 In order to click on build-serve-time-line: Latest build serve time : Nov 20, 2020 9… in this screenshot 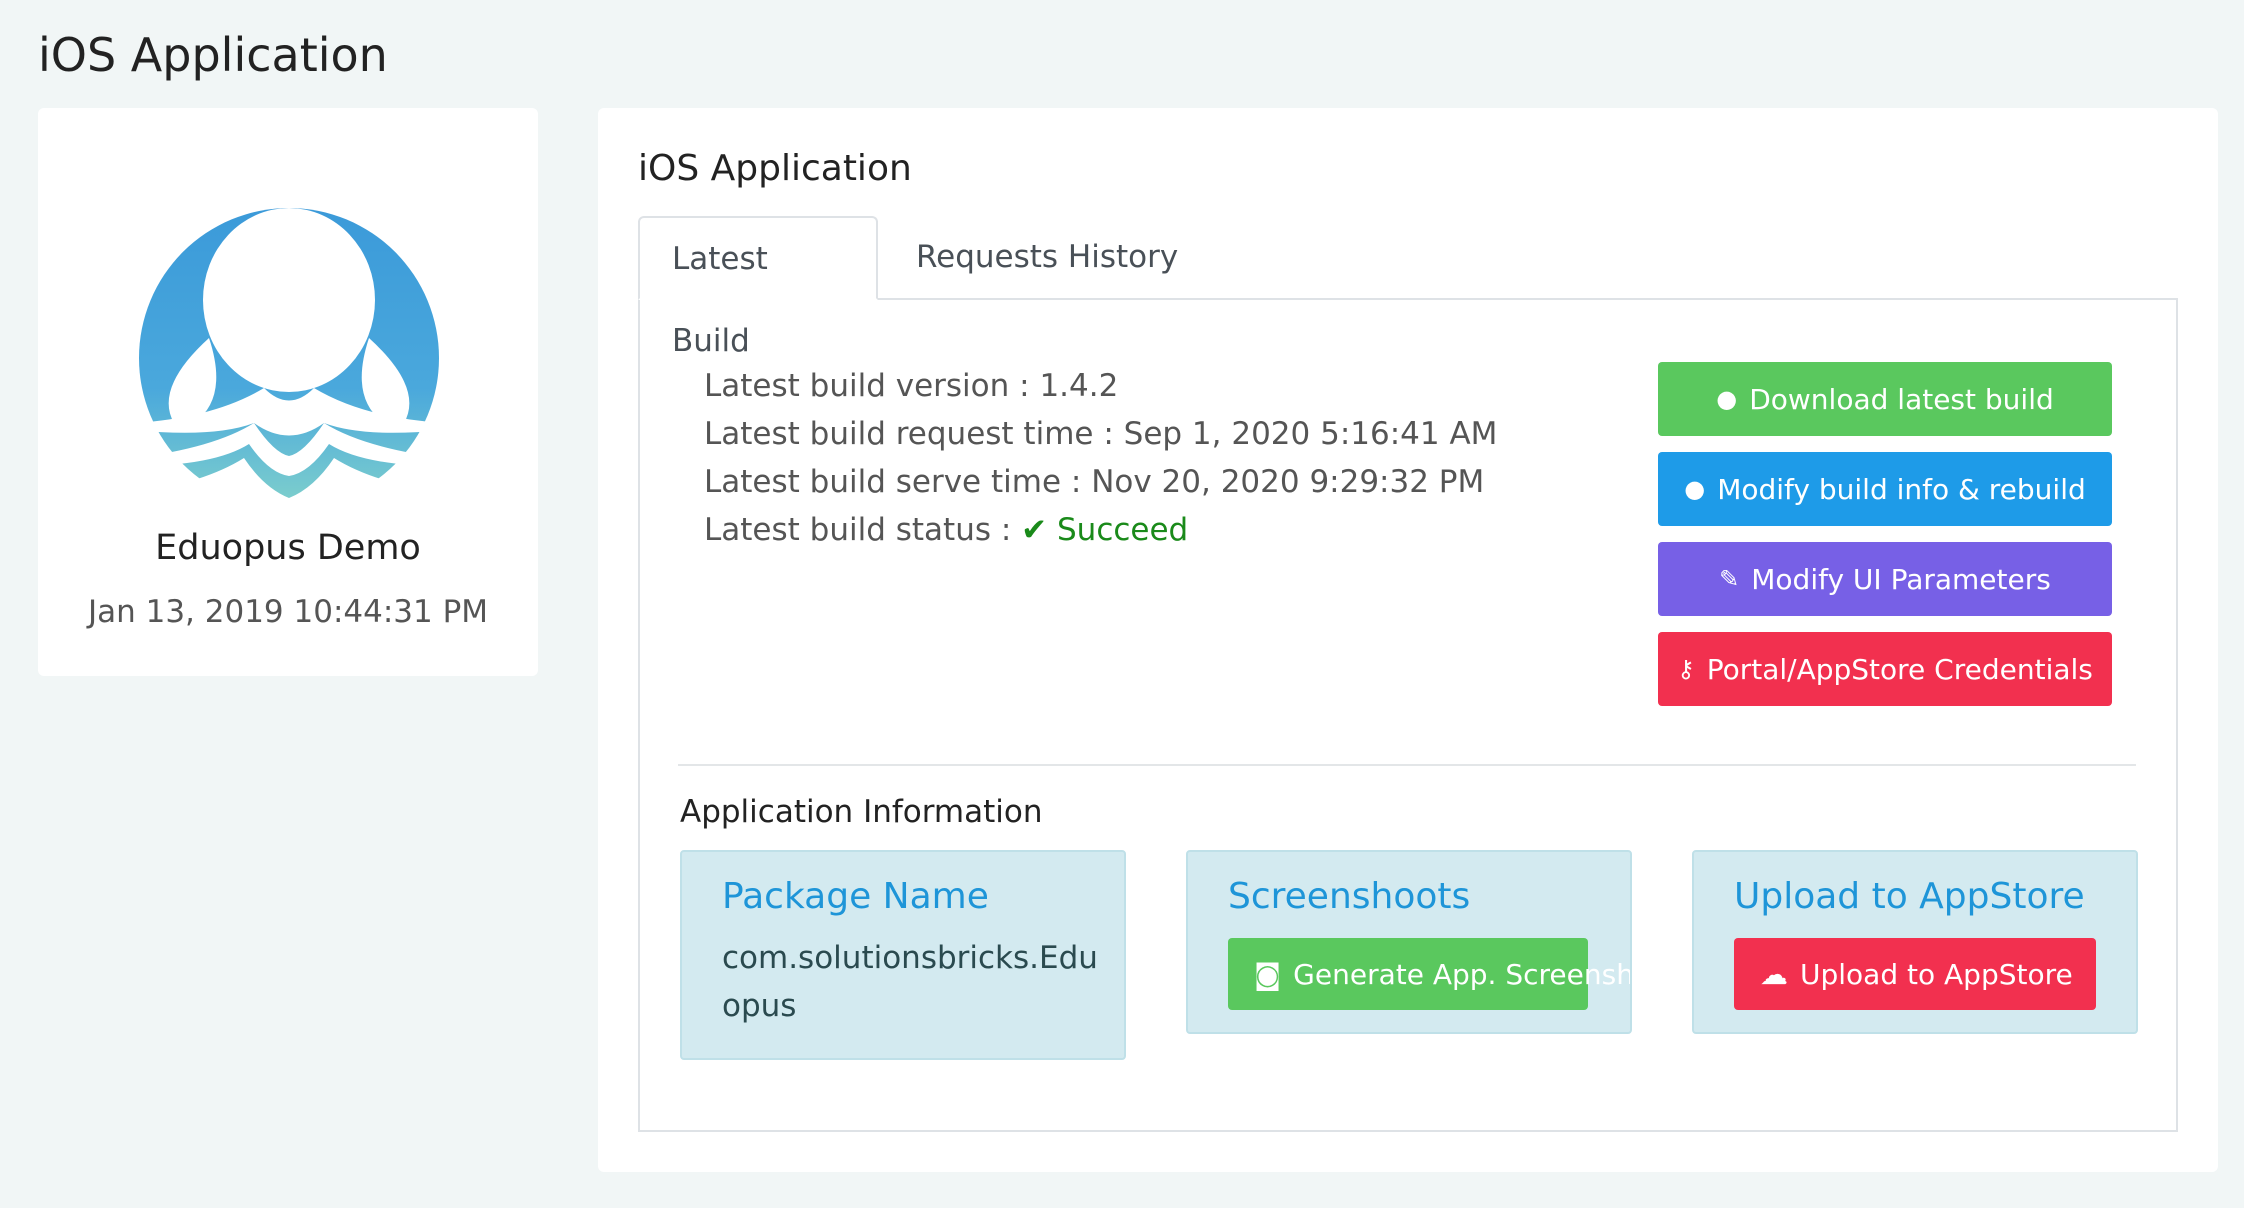, I will do `click(1094, 482)`.